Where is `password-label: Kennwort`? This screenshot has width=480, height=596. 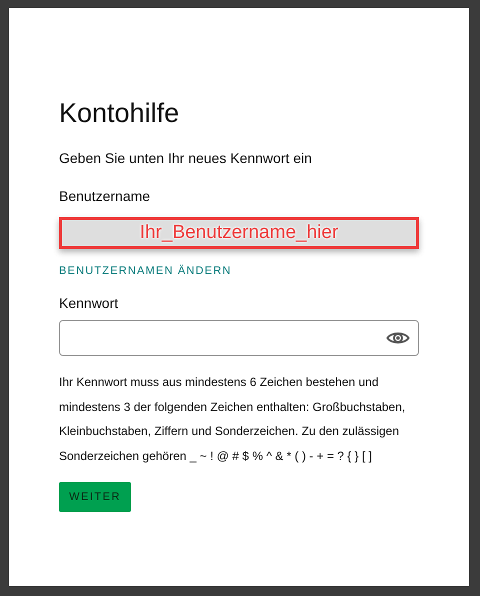 password-label: Kennwort is located at coordinates (88, 303).